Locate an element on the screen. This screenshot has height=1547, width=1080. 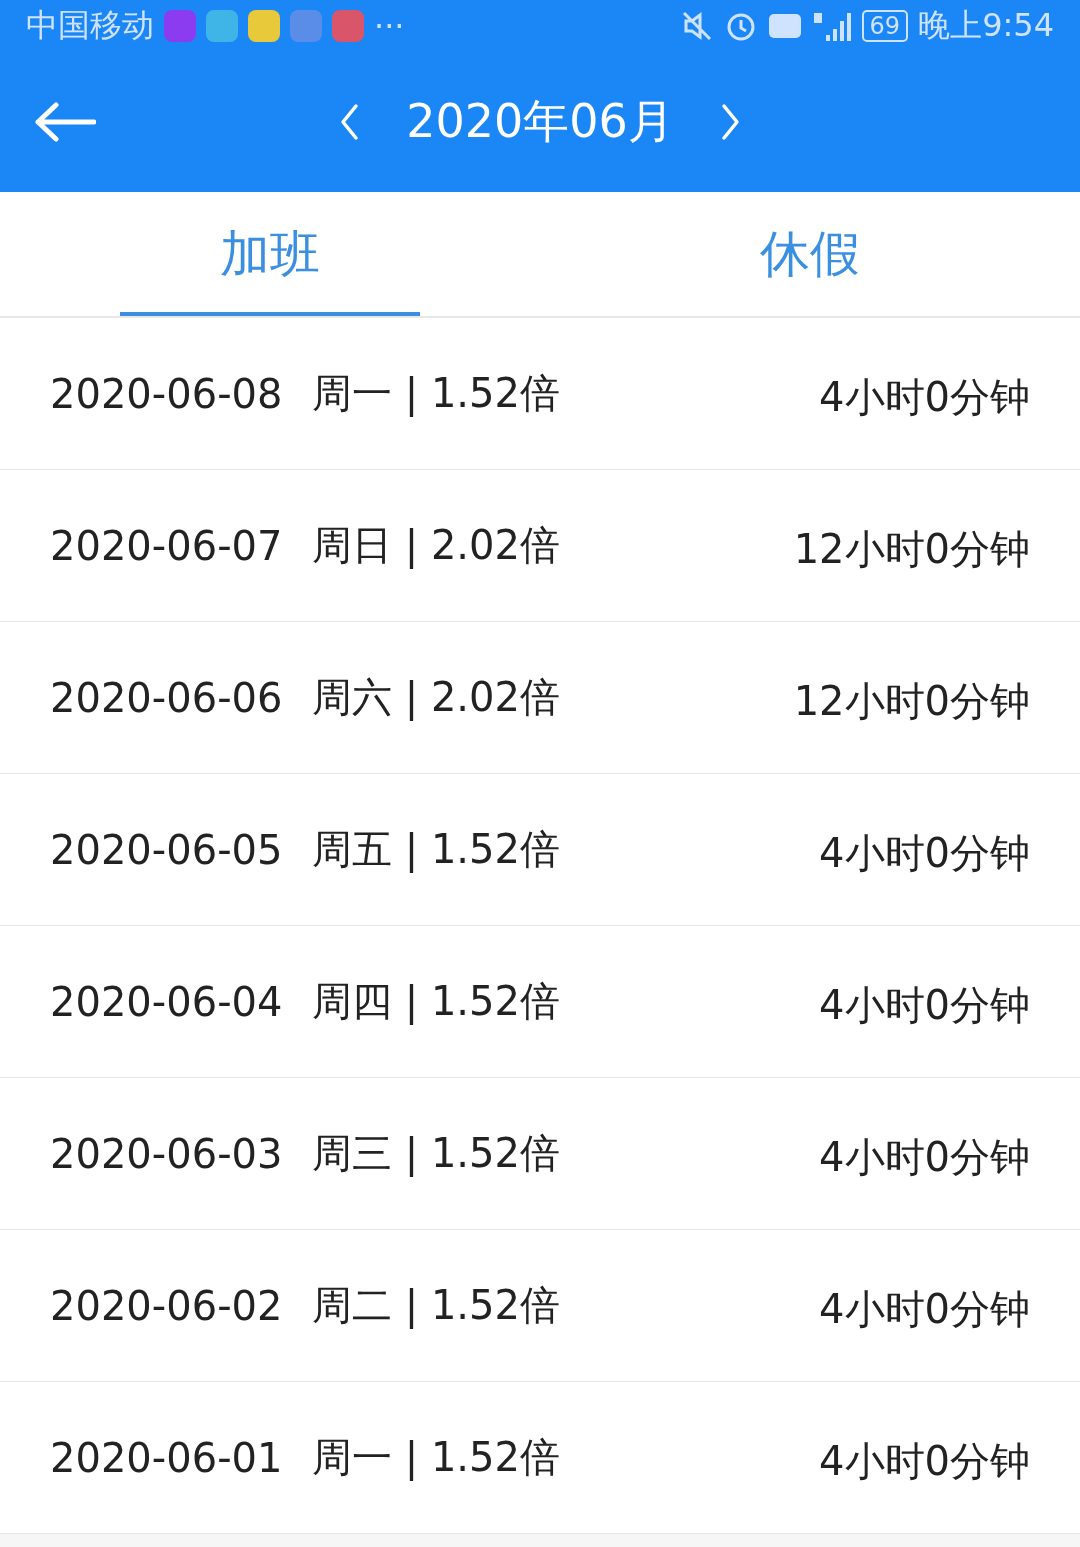
record-rate: 周五 | 1.52倍 is located at coordinates (436, 850).